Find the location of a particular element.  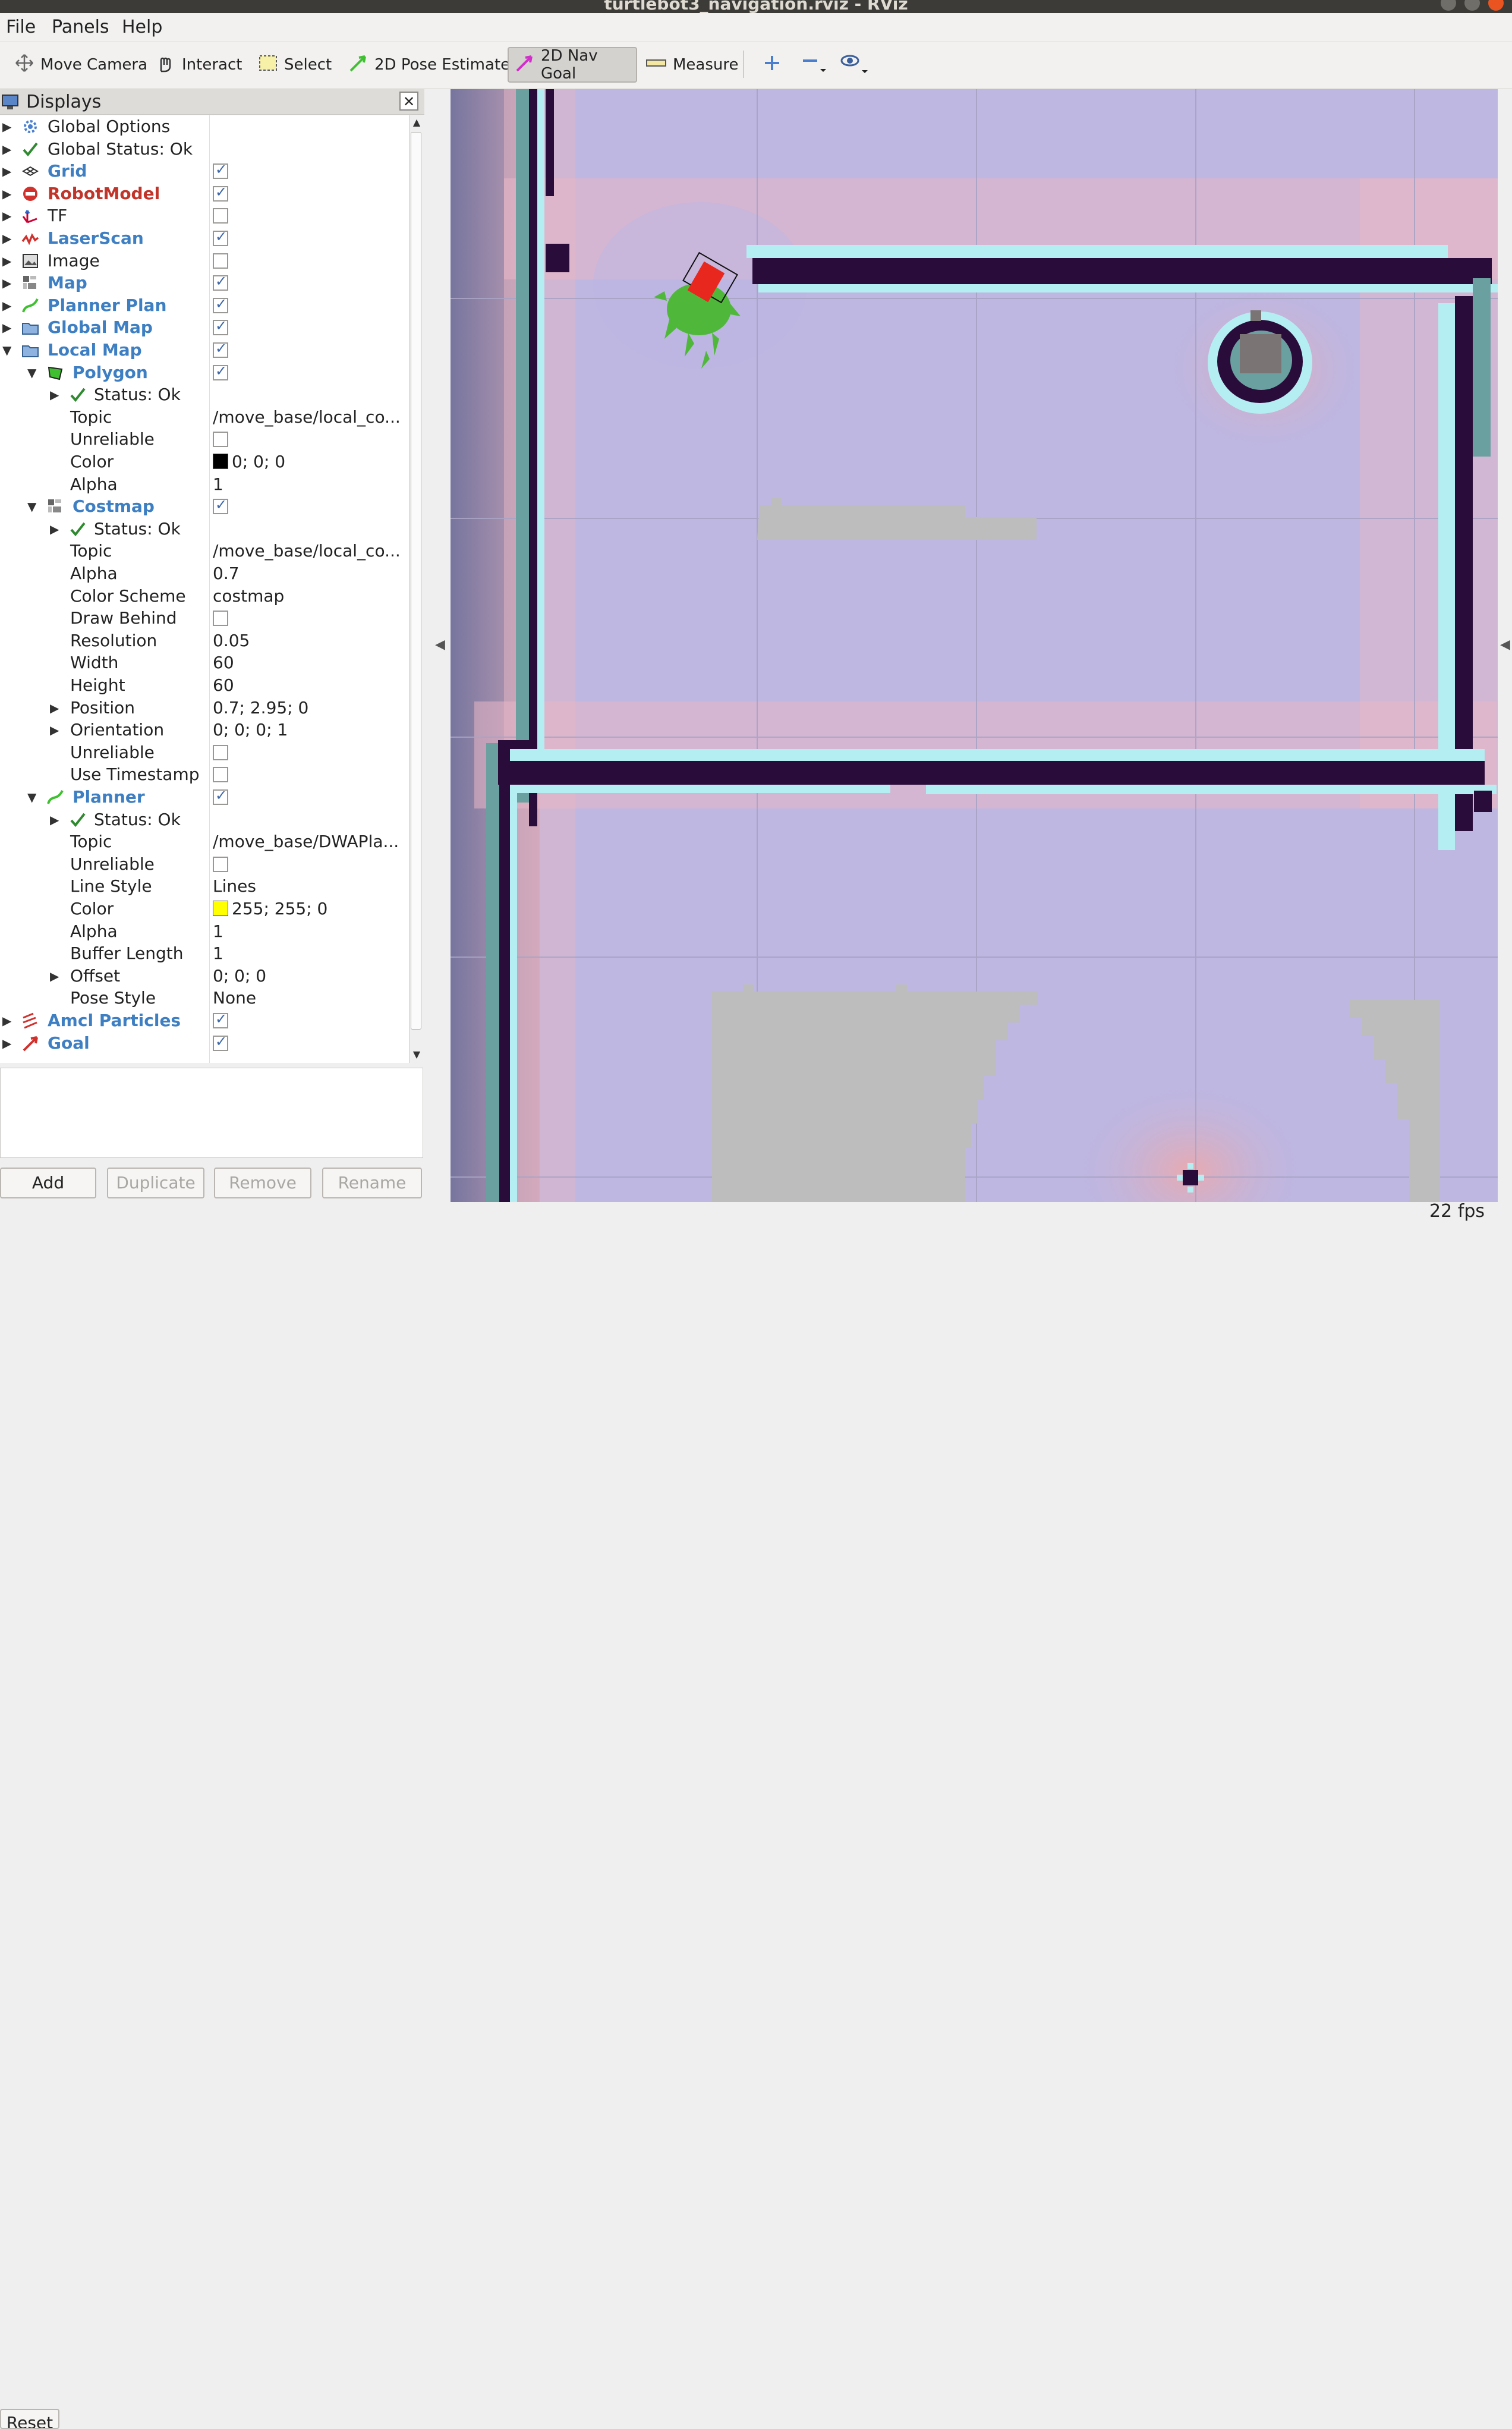

nav-goal-tool: 2D Nav Goal is located at coordinates (572, 65).